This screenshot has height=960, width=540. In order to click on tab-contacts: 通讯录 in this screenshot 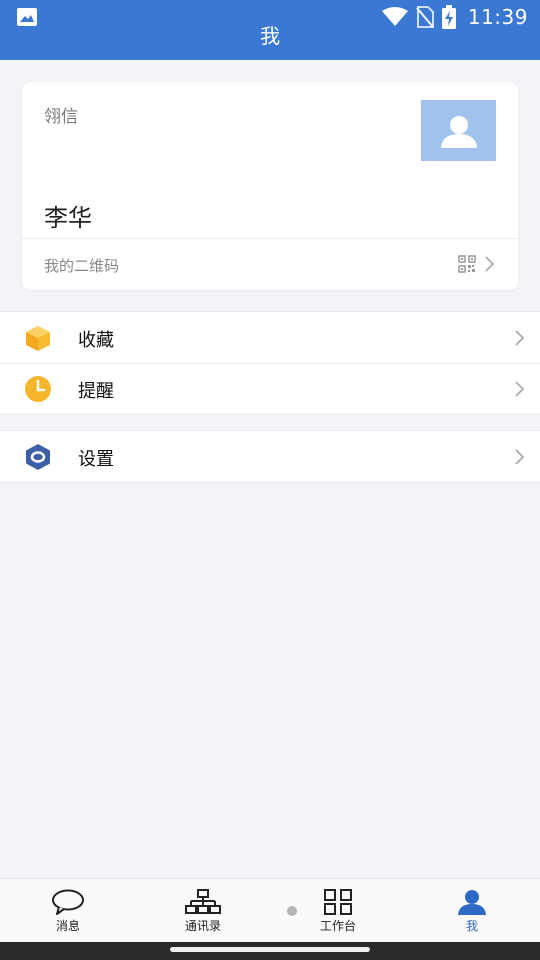, I will do `click(203, 914)`.